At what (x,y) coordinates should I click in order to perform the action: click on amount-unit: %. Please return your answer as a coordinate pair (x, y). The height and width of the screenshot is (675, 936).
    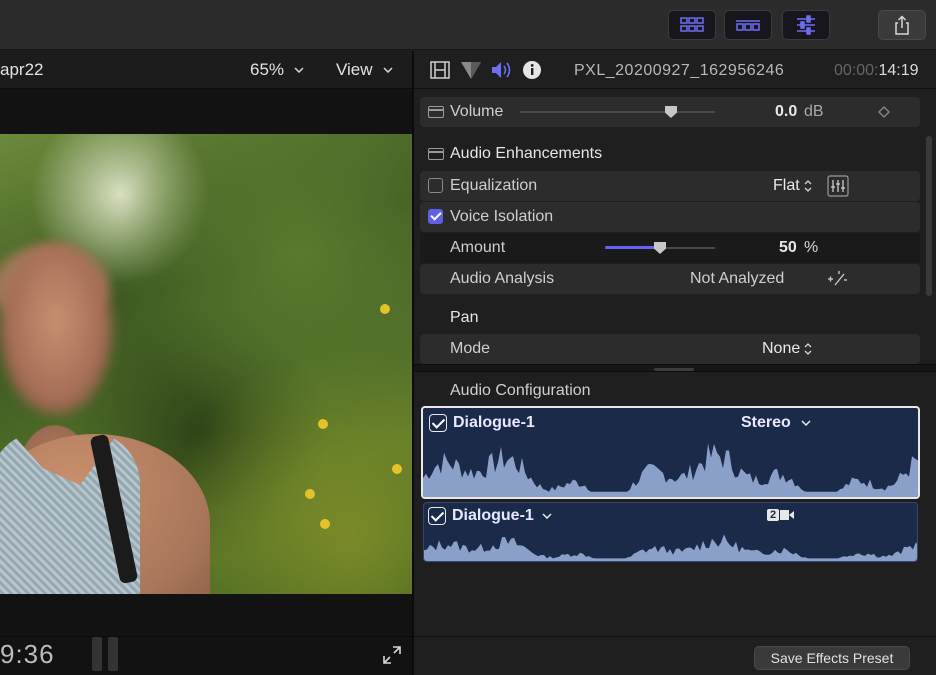
    Looking at the image, I should click on (811, 247).